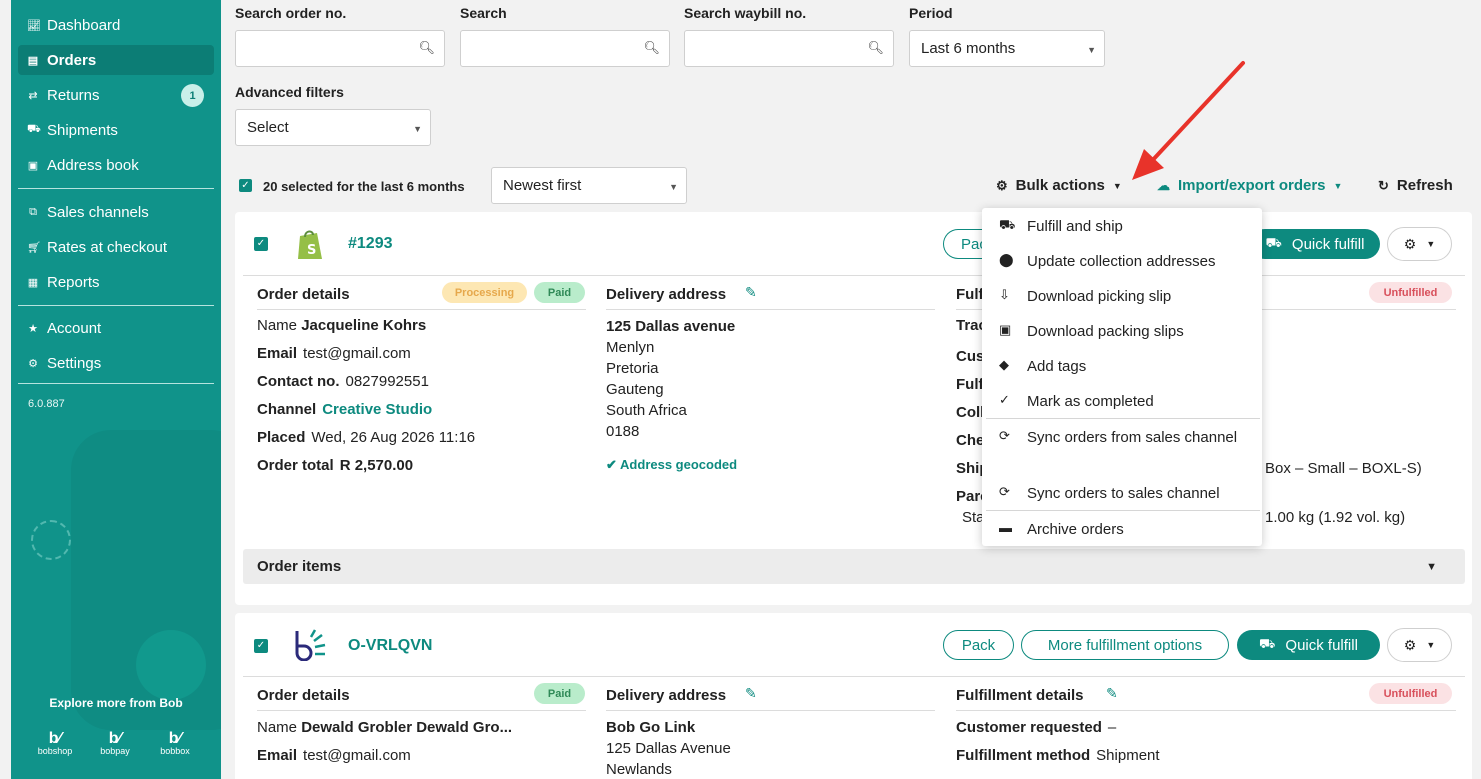 This screenshot has width=1481, height=779. What do you see at coordinates (1328, 244) in the screenshot?
I see `quick-fulfill-label: Quick fulfill` at bounding box center [1328, 244].